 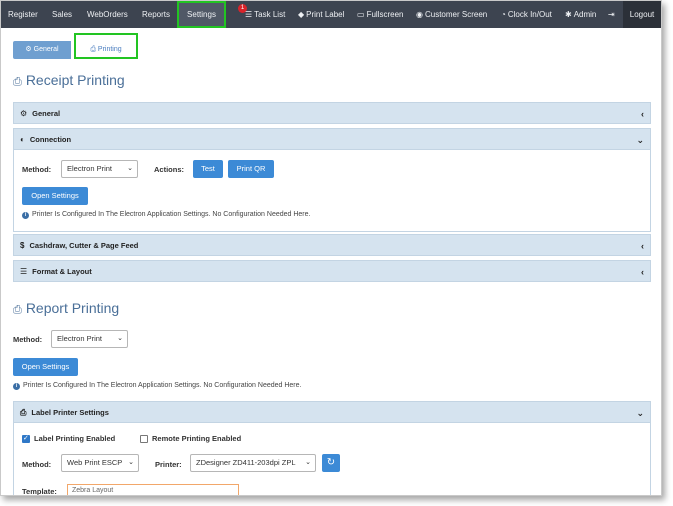 I want to click on admin-label: Admin, so click(x=585, y=14).